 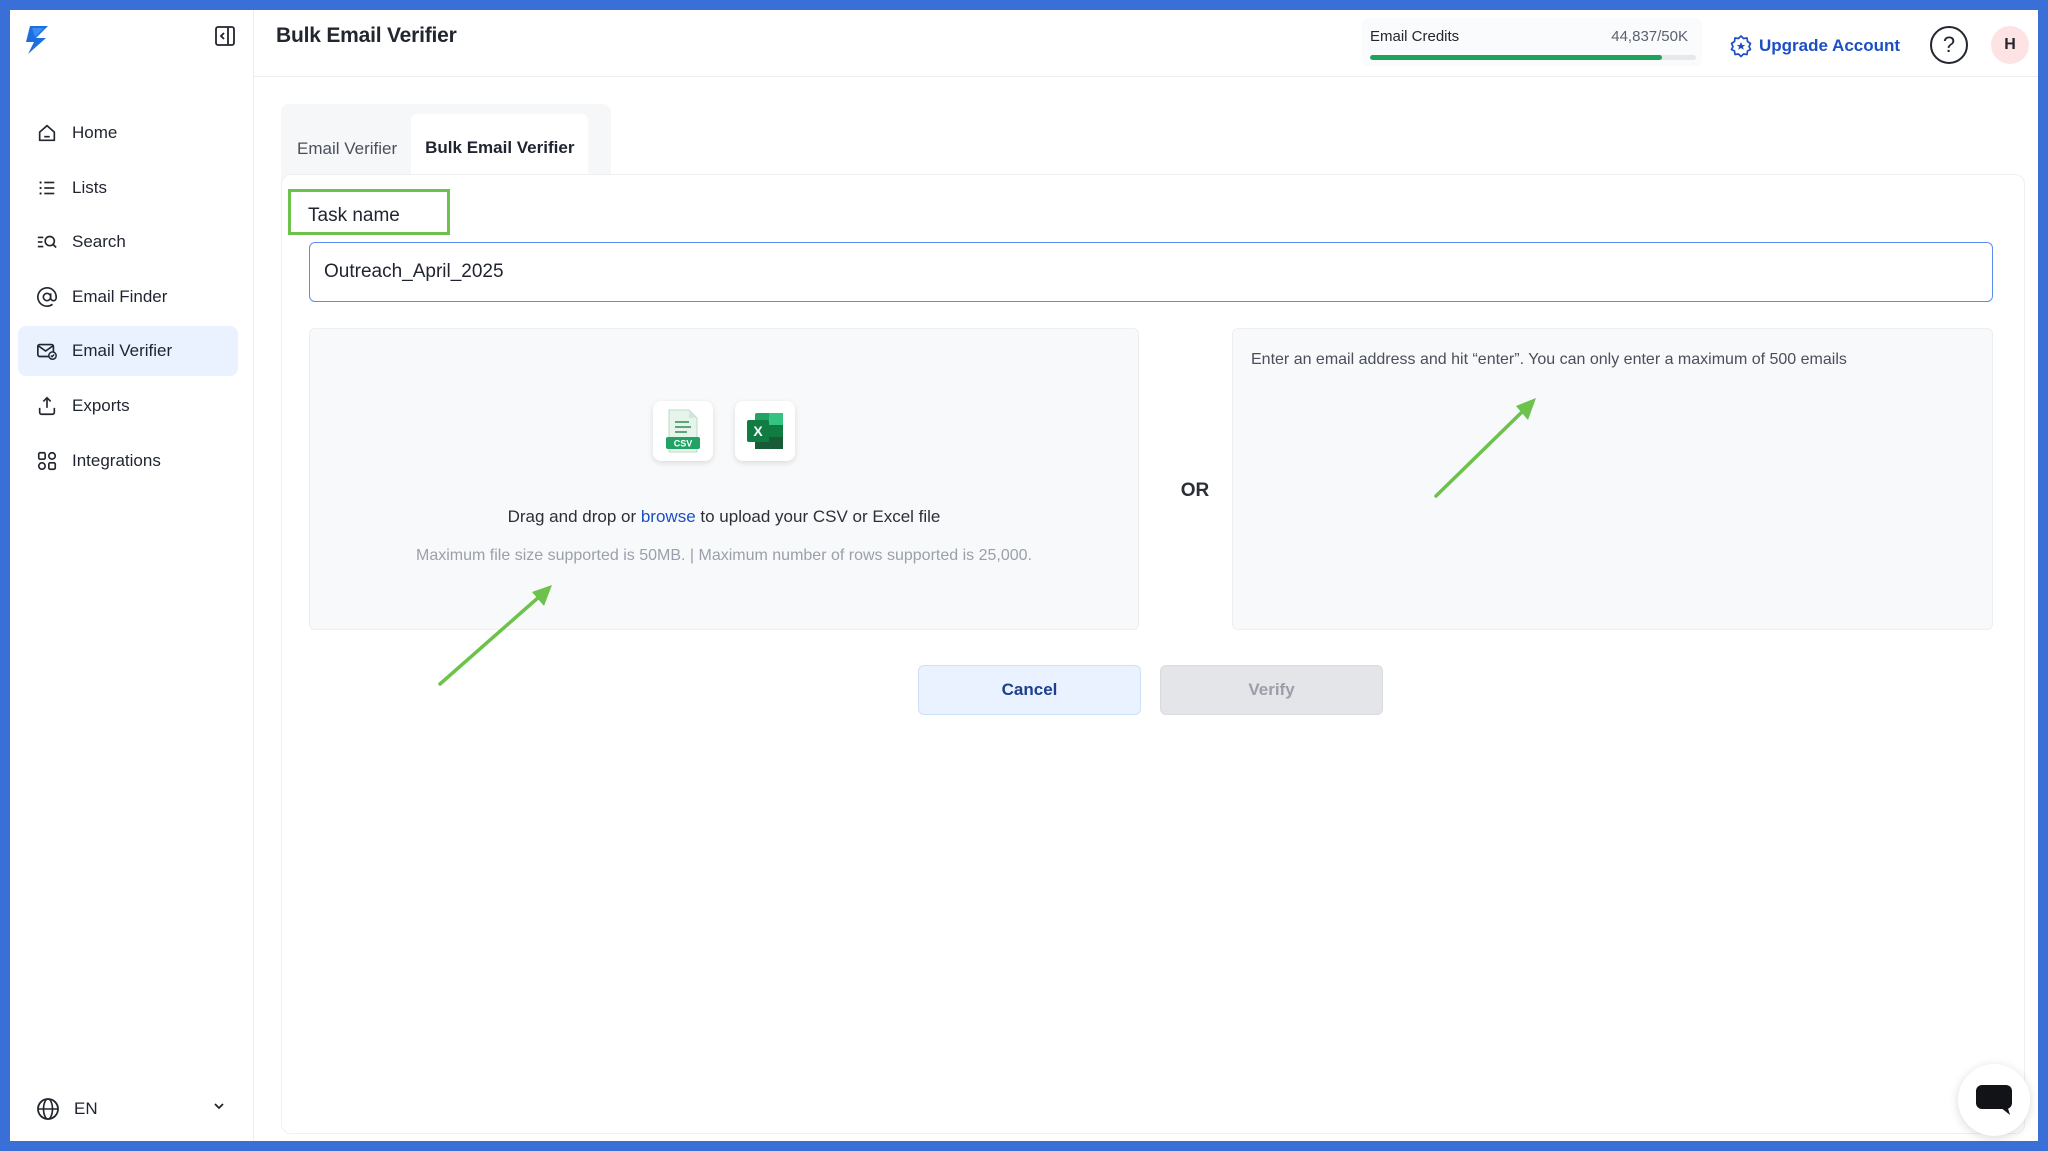 What do you see at coordinates (1830, 45) in the screenshot?
I see `upgrade-label: Upgrade Account` at bounding box center [1830, 45].